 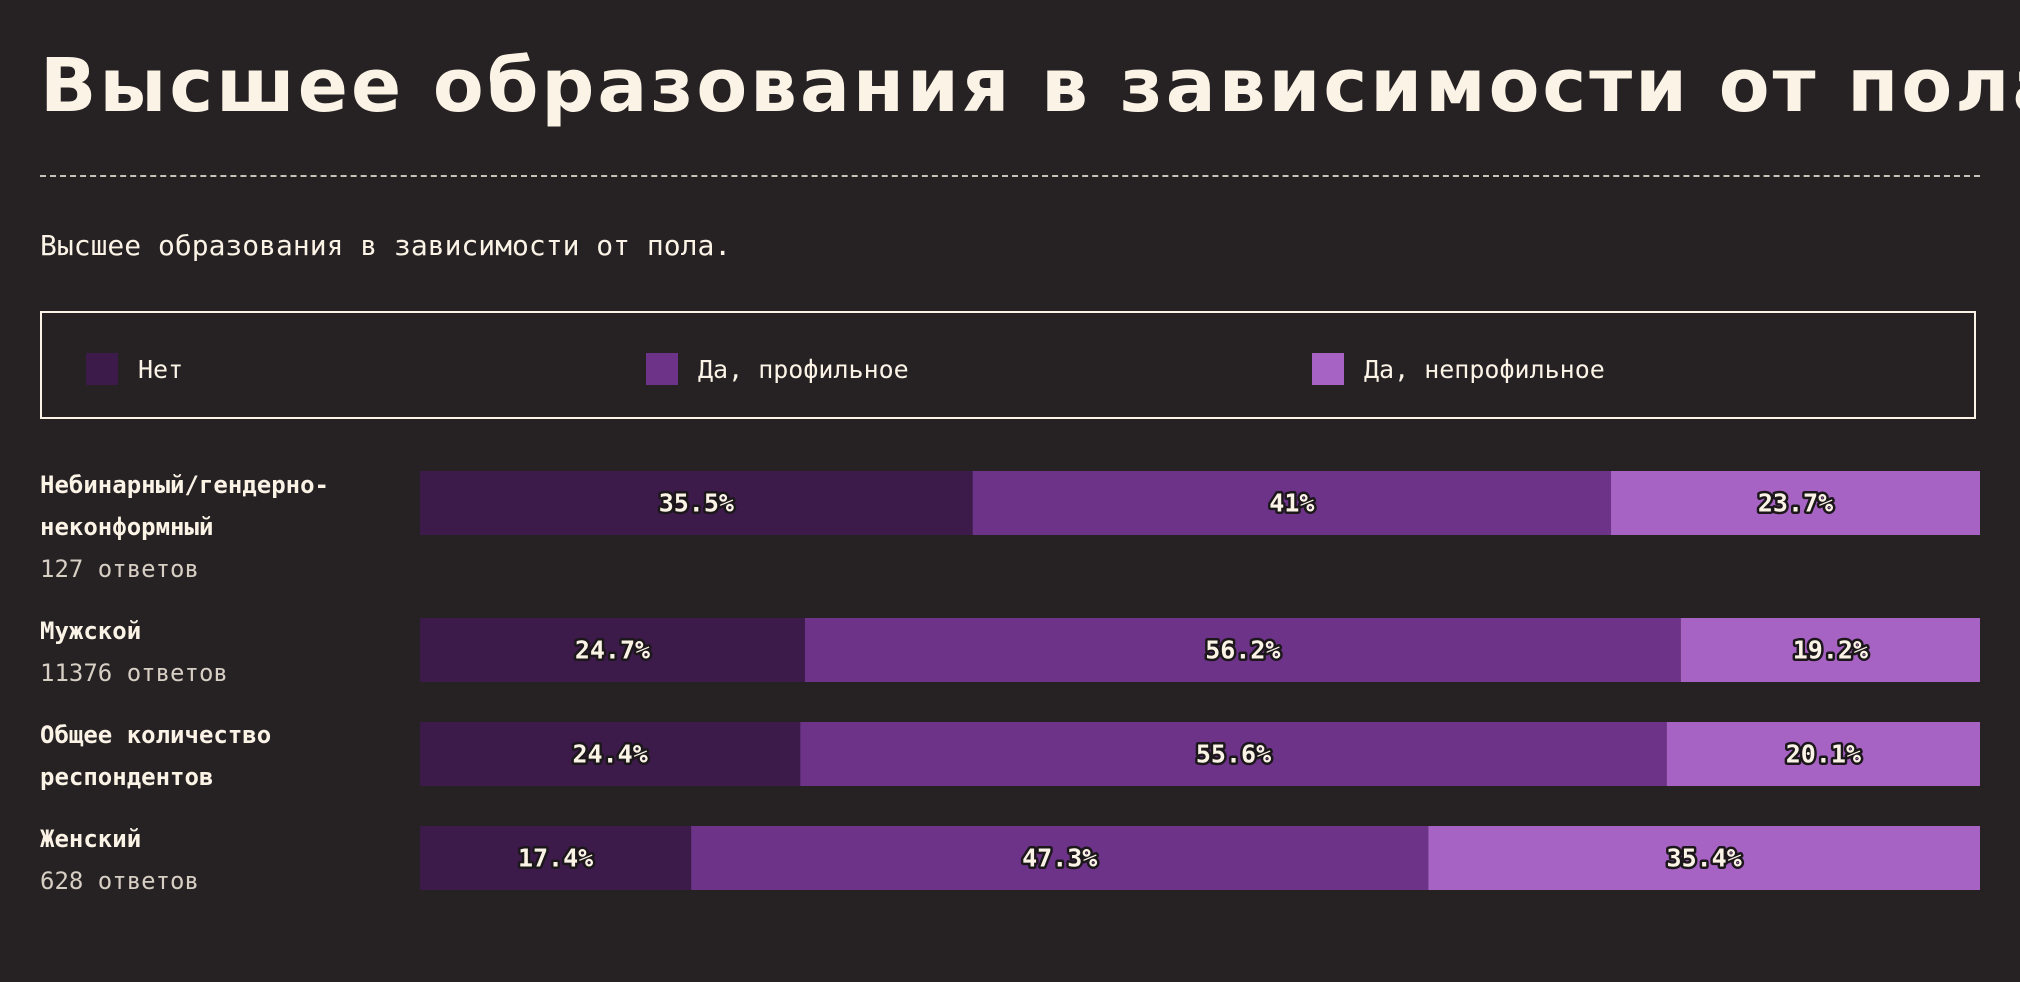 I want to click on bar-value-label: 47.3%, so click(x=1059, y=858).